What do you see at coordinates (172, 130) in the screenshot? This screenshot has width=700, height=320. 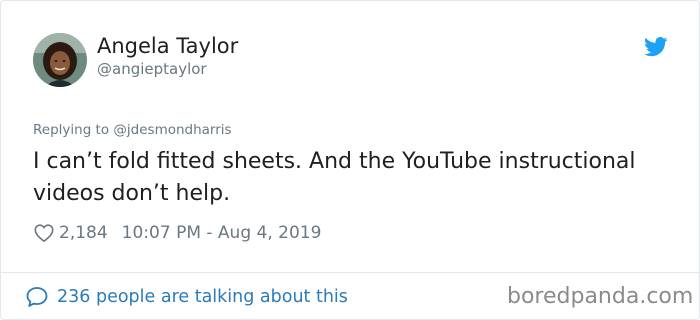 I see `reply-mention-link: @jdesmondharris` at bounding box center [172, 130].